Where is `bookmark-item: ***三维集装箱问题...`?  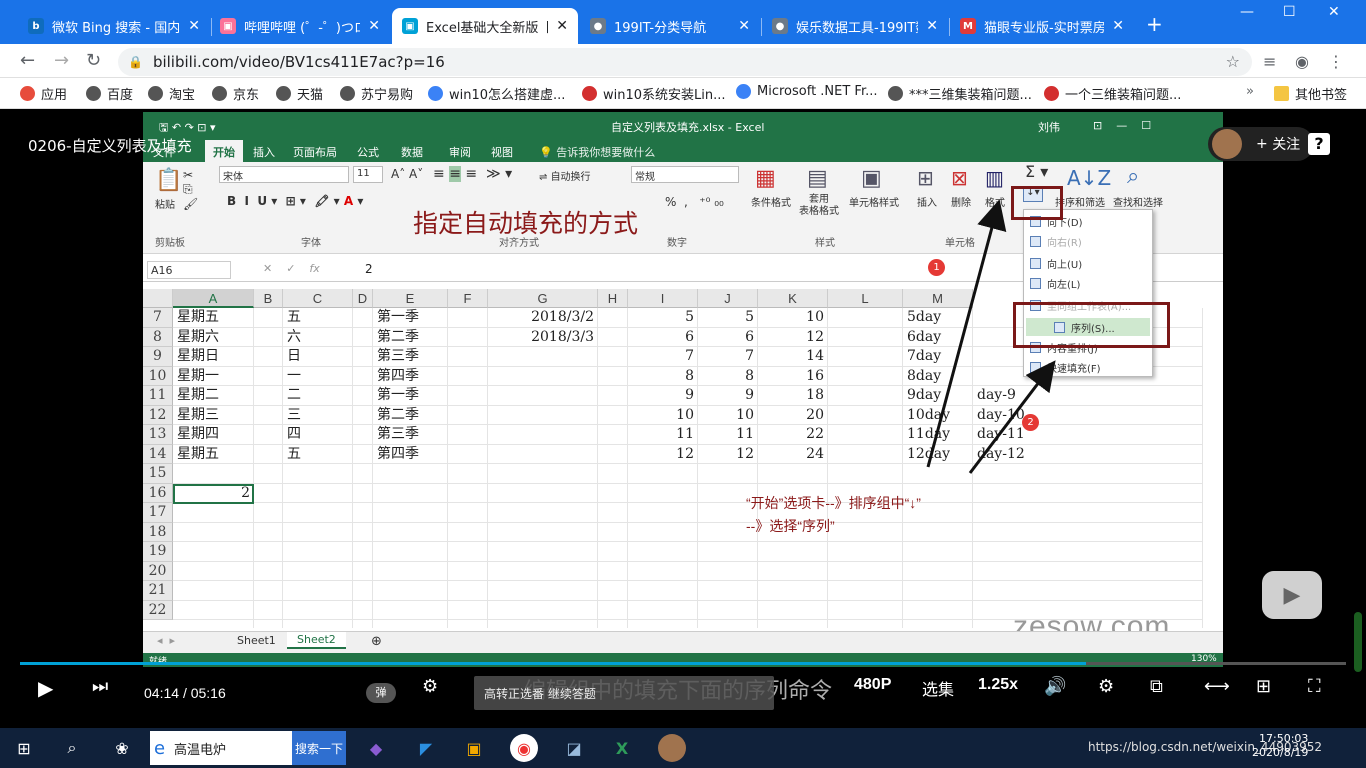 bookmark-item: ***三维集装箱问题... is located at coordinates (960, 93).